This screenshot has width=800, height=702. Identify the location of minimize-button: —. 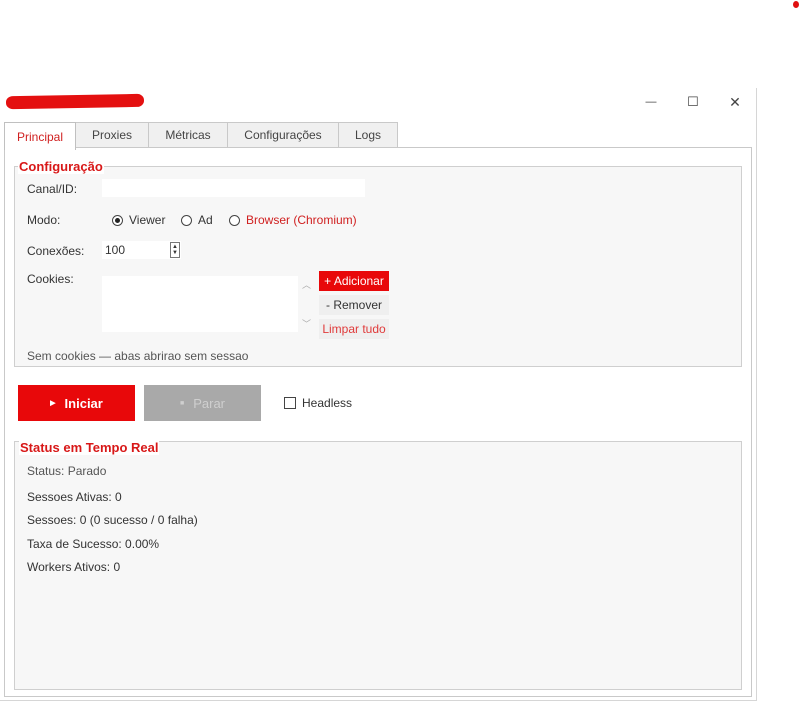
(651, 102).